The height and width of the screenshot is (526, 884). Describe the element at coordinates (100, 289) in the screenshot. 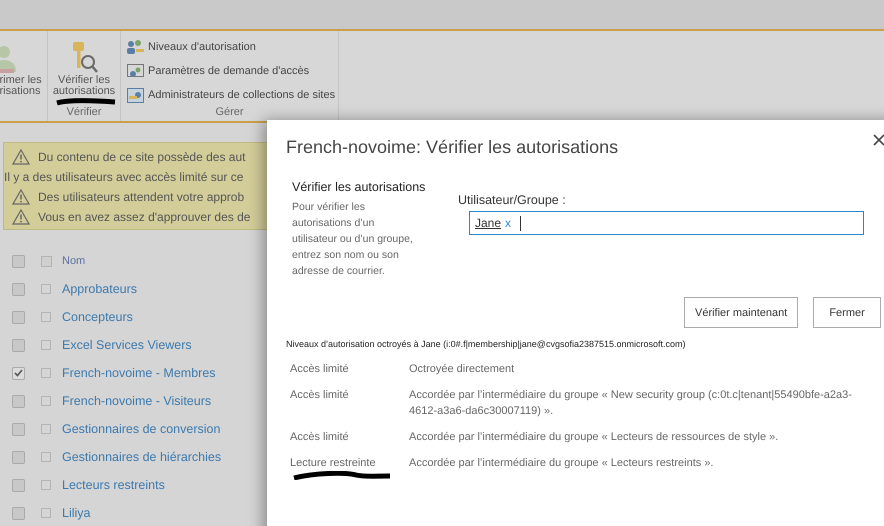

I see `group-link: Approbateurs` at that location.